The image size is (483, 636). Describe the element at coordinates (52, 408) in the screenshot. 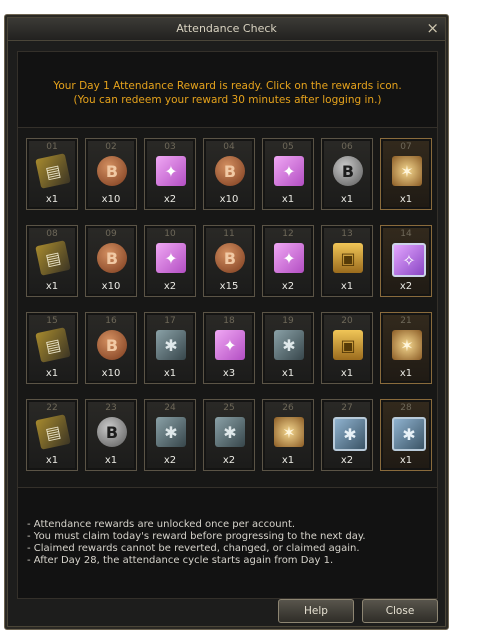

I see `day-number: 22` at that location.